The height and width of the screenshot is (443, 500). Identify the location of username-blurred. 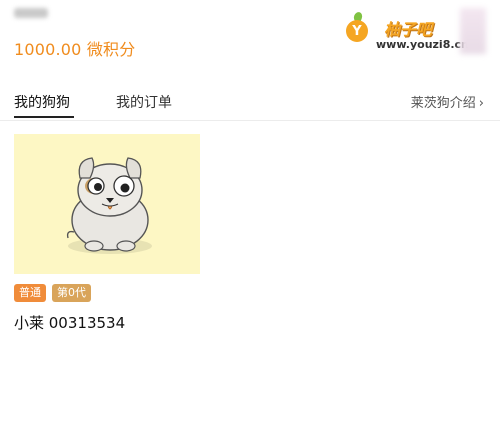
(31, 13).